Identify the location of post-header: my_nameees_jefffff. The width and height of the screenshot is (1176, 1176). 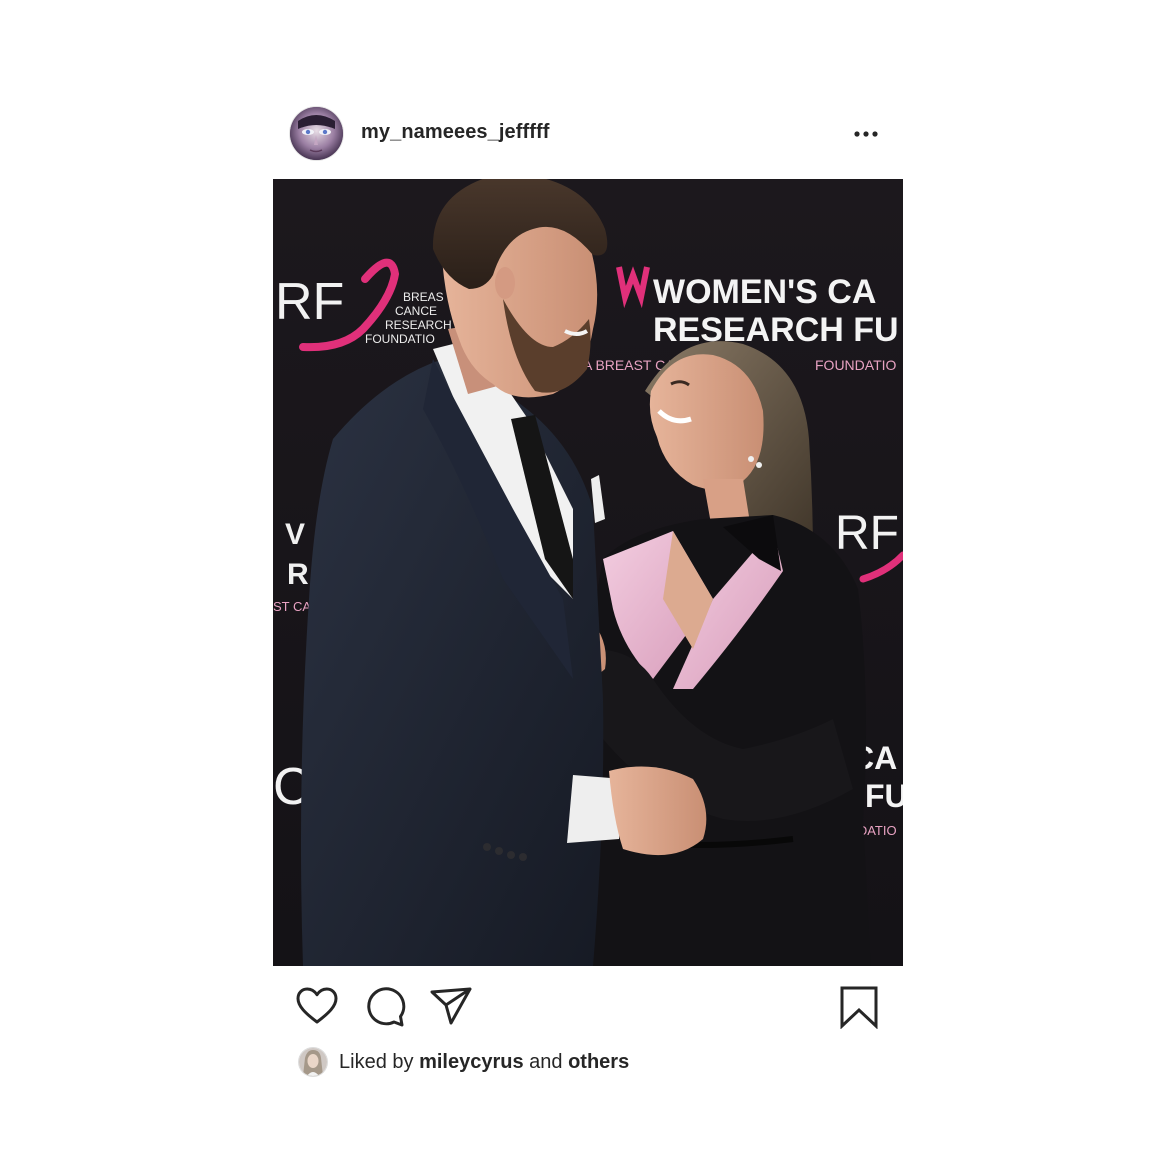
(588, 134).